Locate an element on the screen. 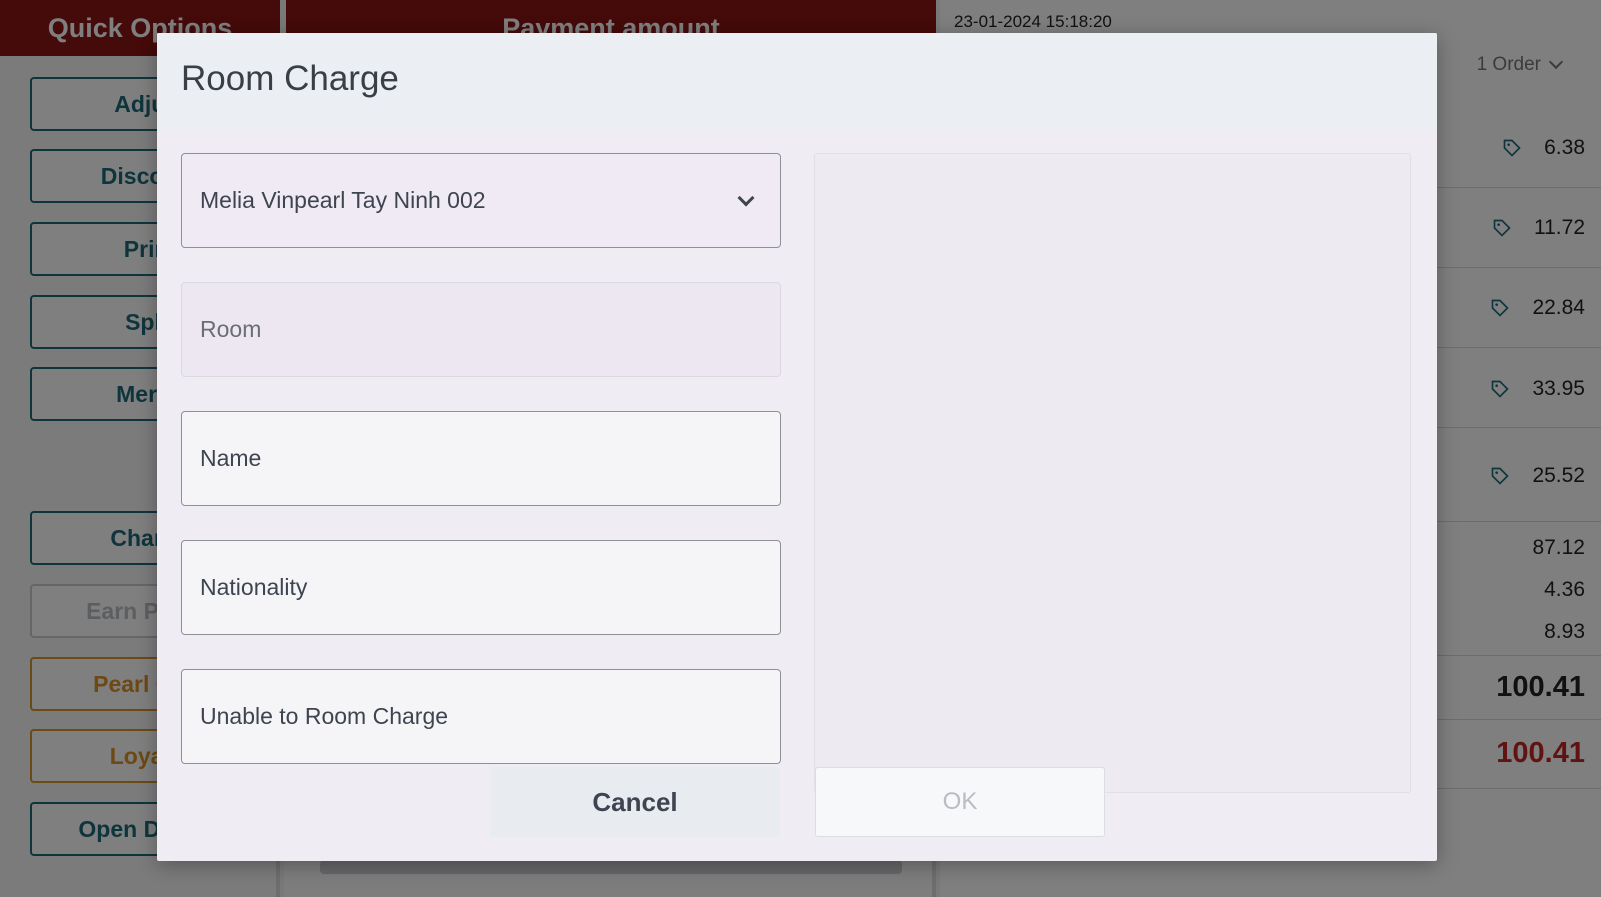  name-field: Name is located at coordinates (481, 458).